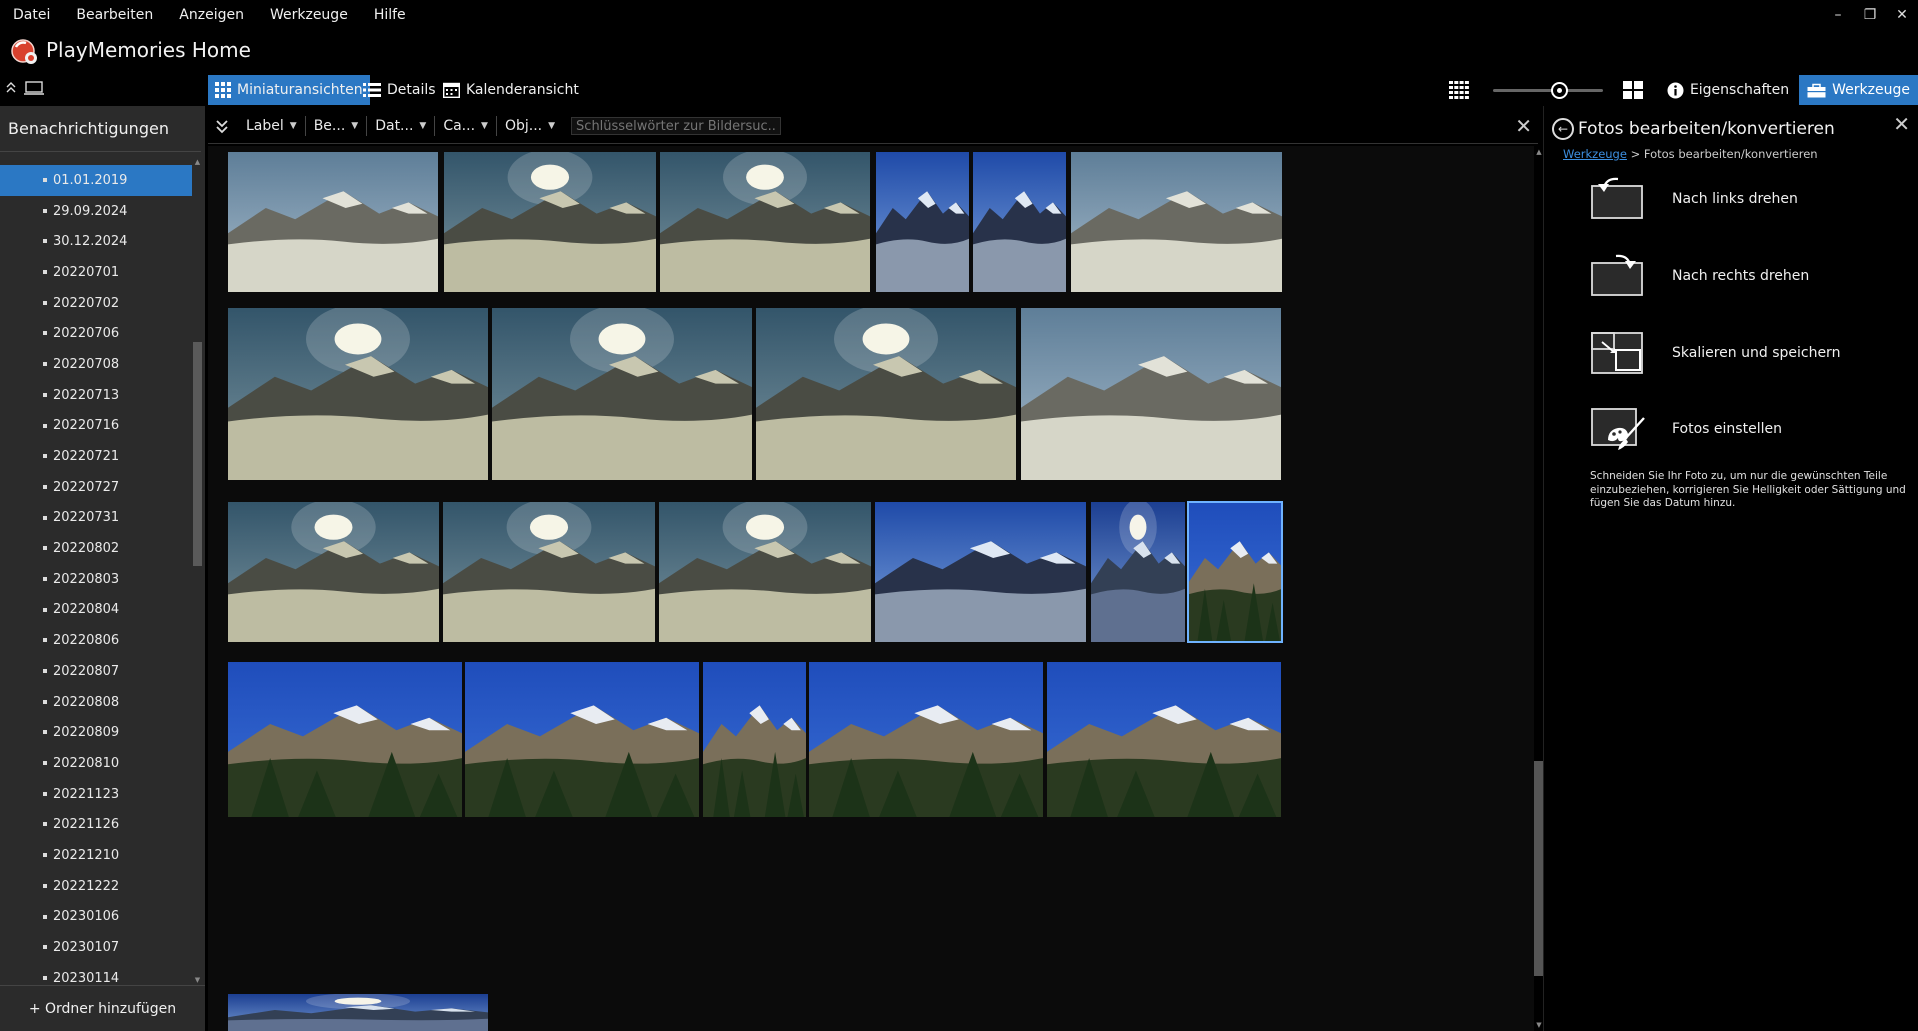 The width and height of the screenshot is (1918, 1031). I want to click on thumbnail-size-slider, so click(1547, 90).